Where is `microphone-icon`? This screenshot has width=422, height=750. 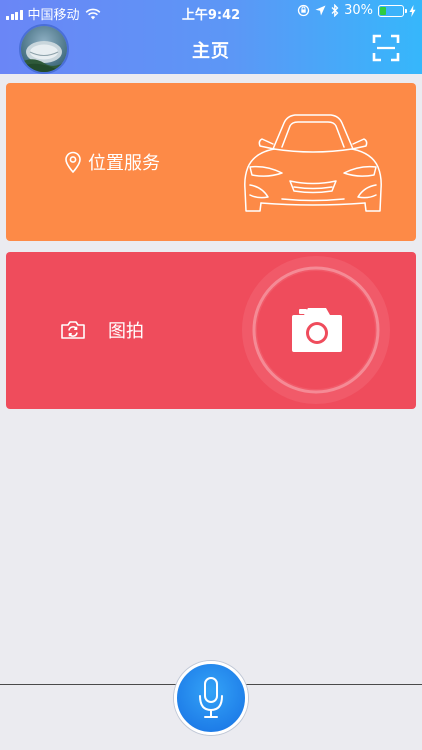 microphone-icon is located at coordinates (211, 697).